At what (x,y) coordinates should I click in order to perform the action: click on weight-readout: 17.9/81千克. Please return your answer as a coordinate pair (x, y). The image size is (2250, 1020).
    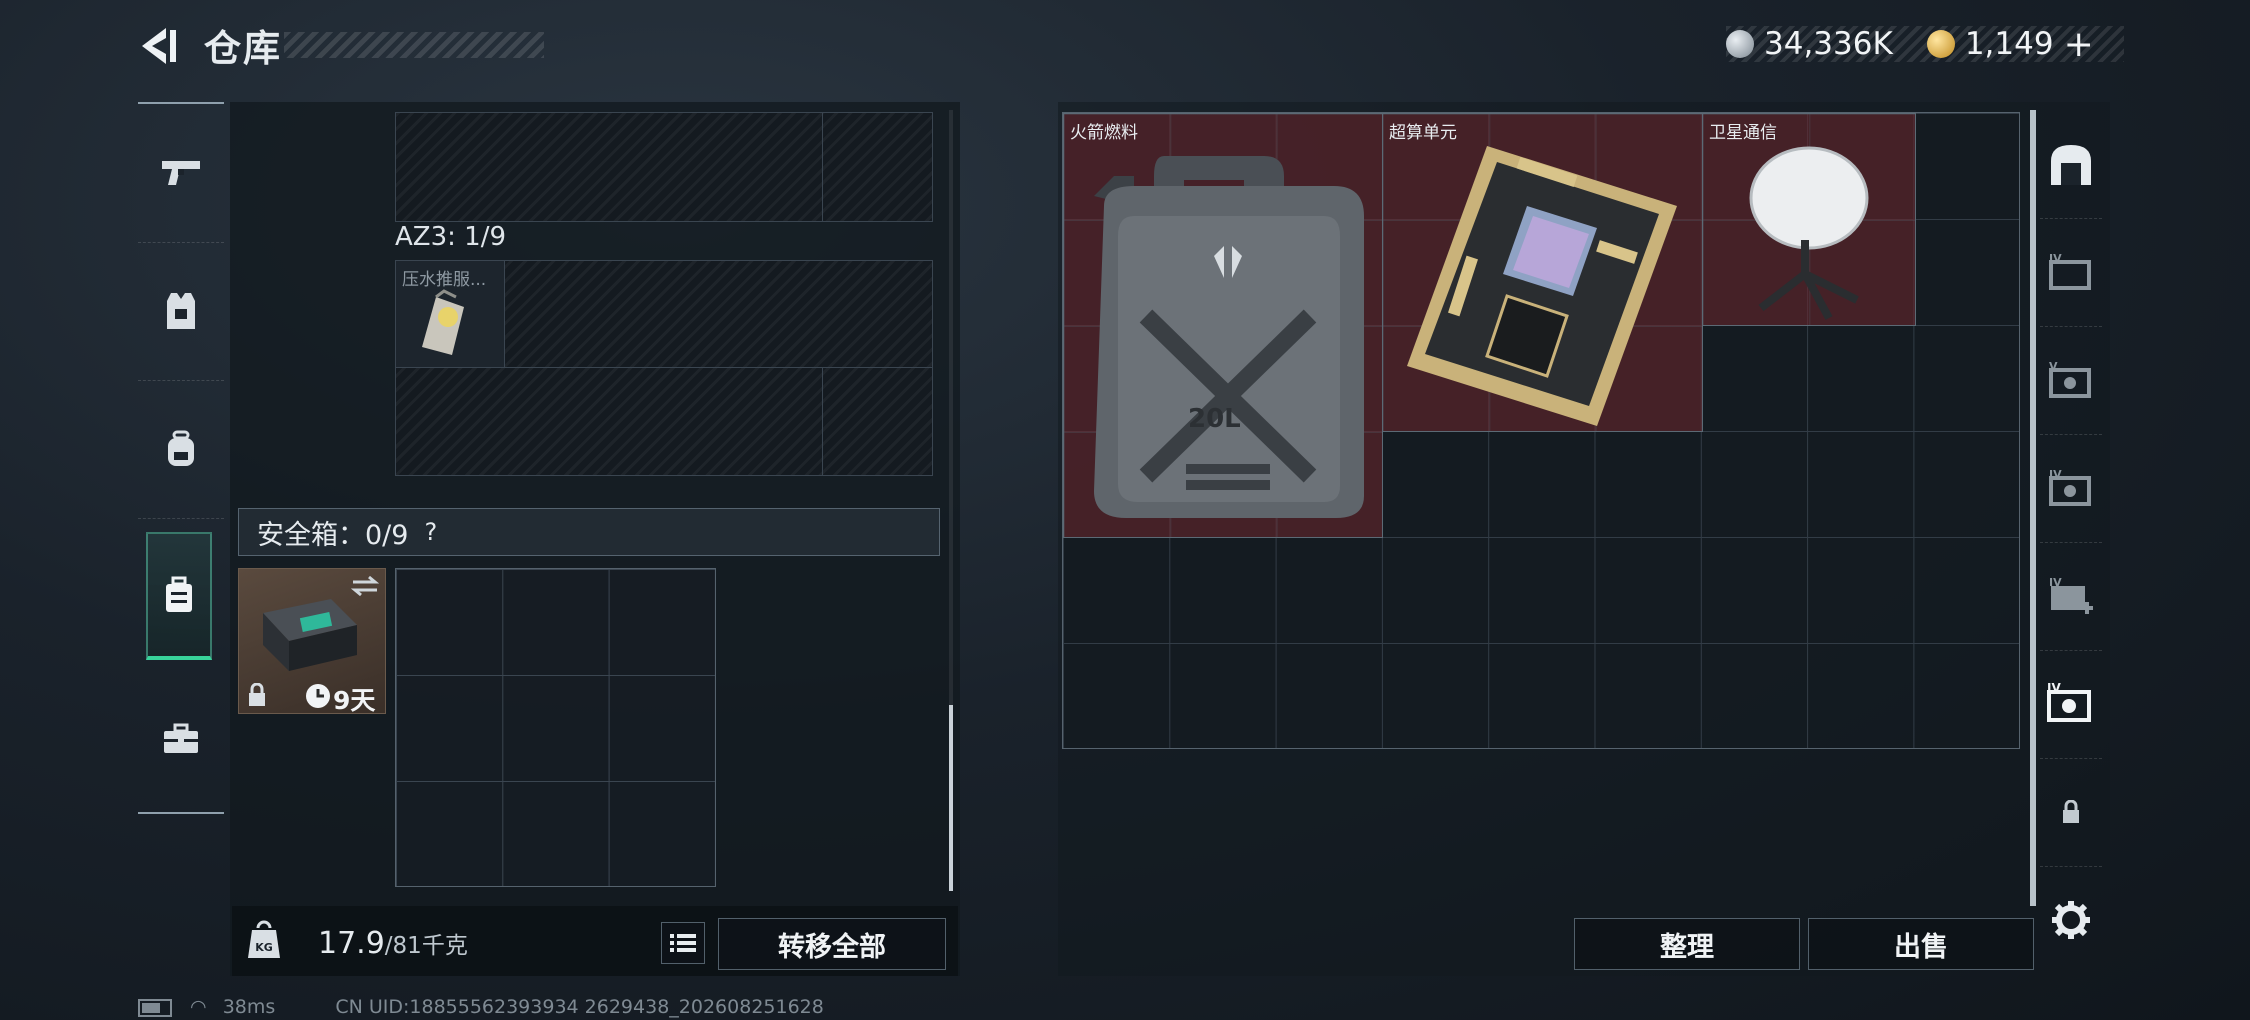
    Looking at the image, I should click on (393, 943).